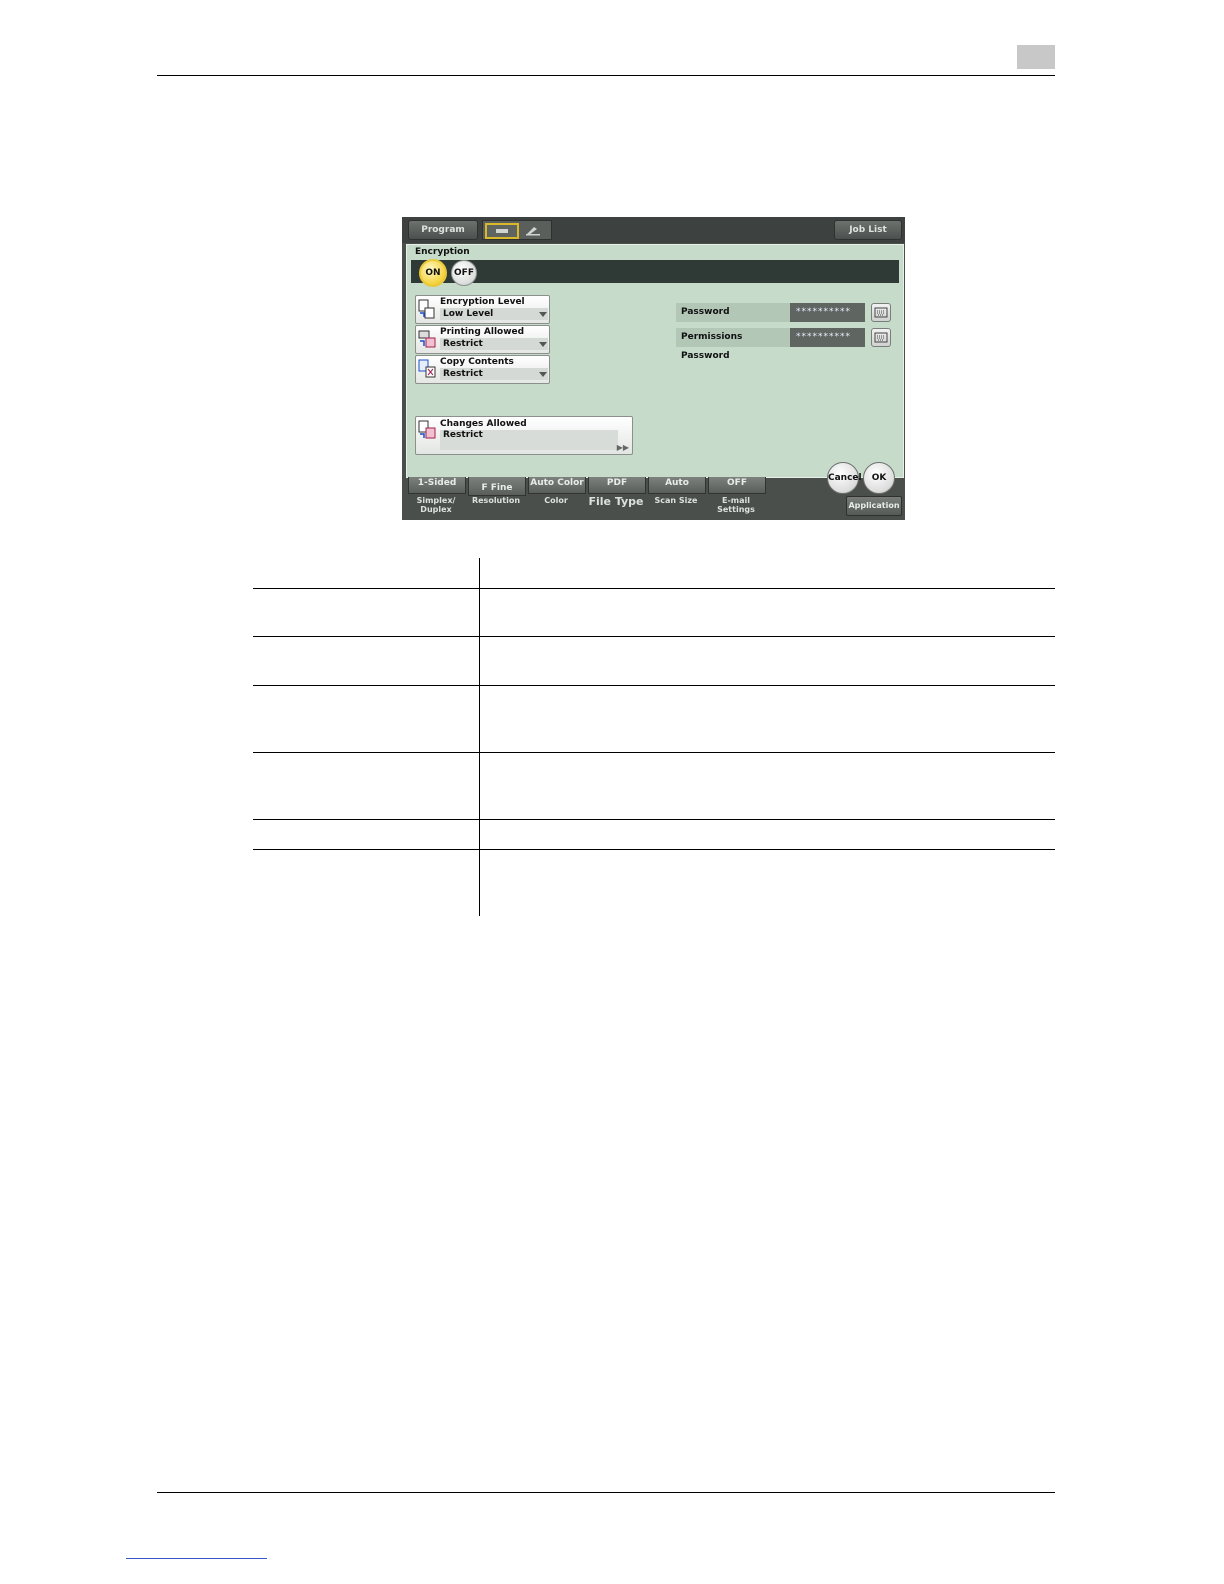 The image size is (1224, 1584). I want to click on tab-simplex-duplex: 1-Sided, so click(437, 485).